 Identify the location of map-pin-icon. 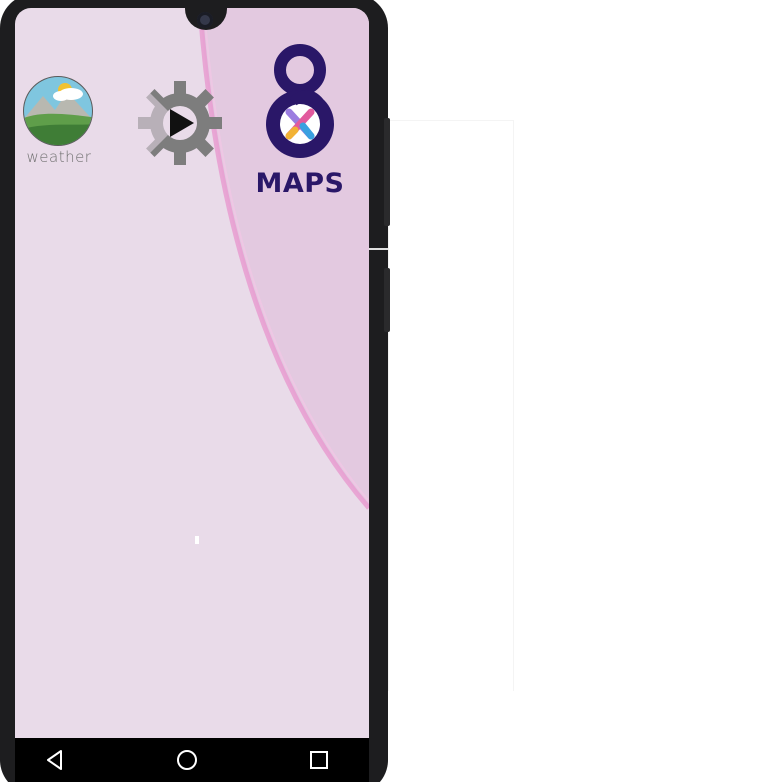
(300, 101).